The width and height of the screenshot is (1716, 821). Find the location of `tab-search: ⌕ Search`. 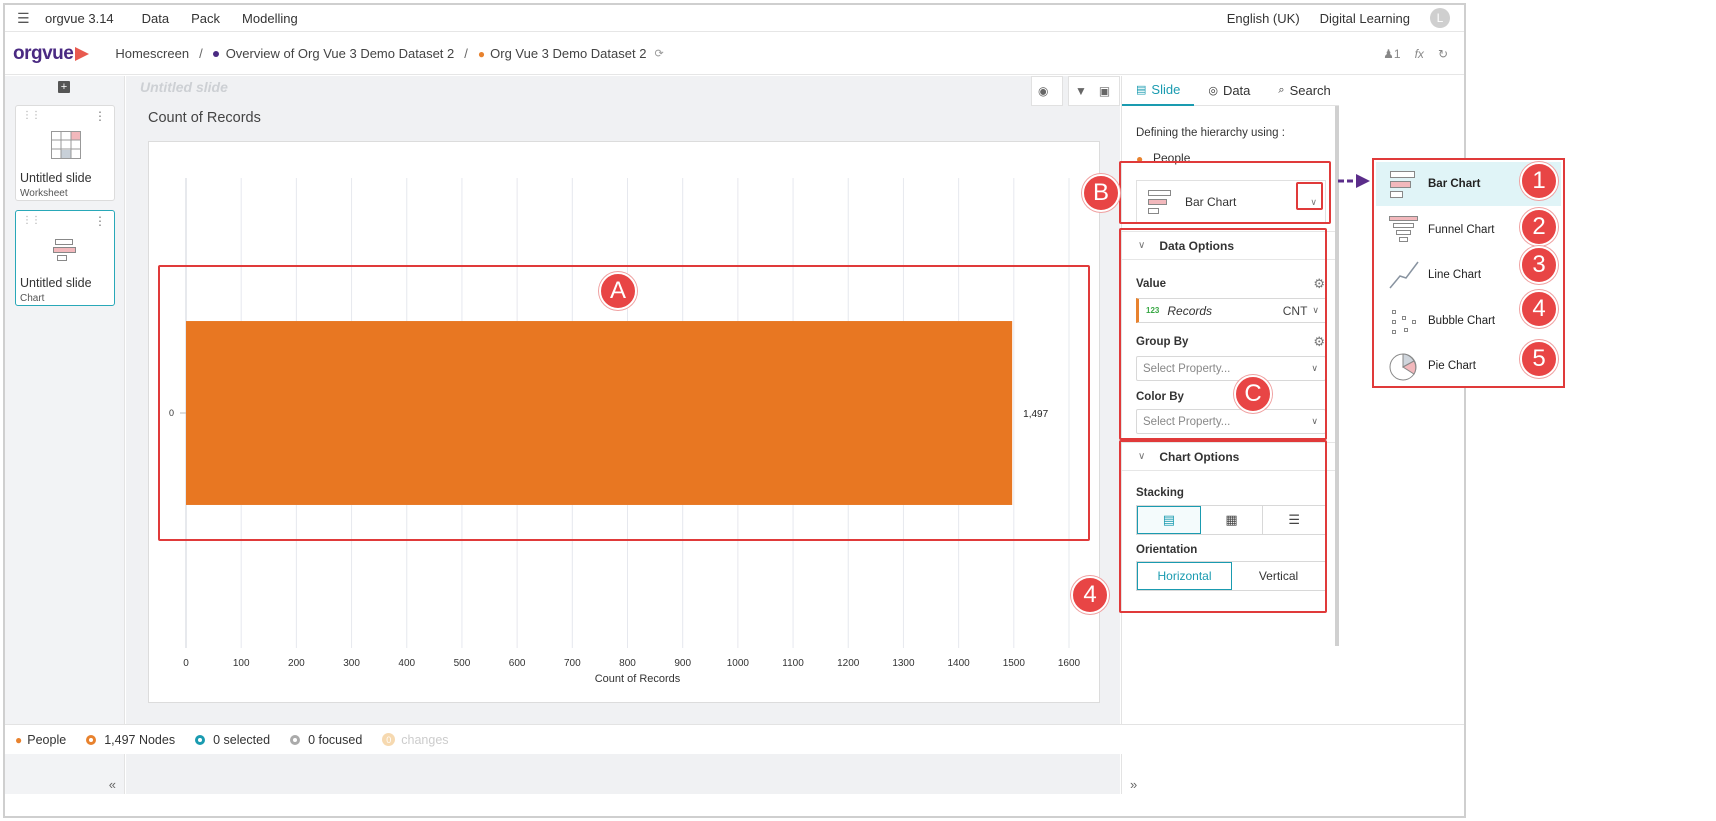

tab-search: ⌕ Search is located at coordinates (1304, 91).